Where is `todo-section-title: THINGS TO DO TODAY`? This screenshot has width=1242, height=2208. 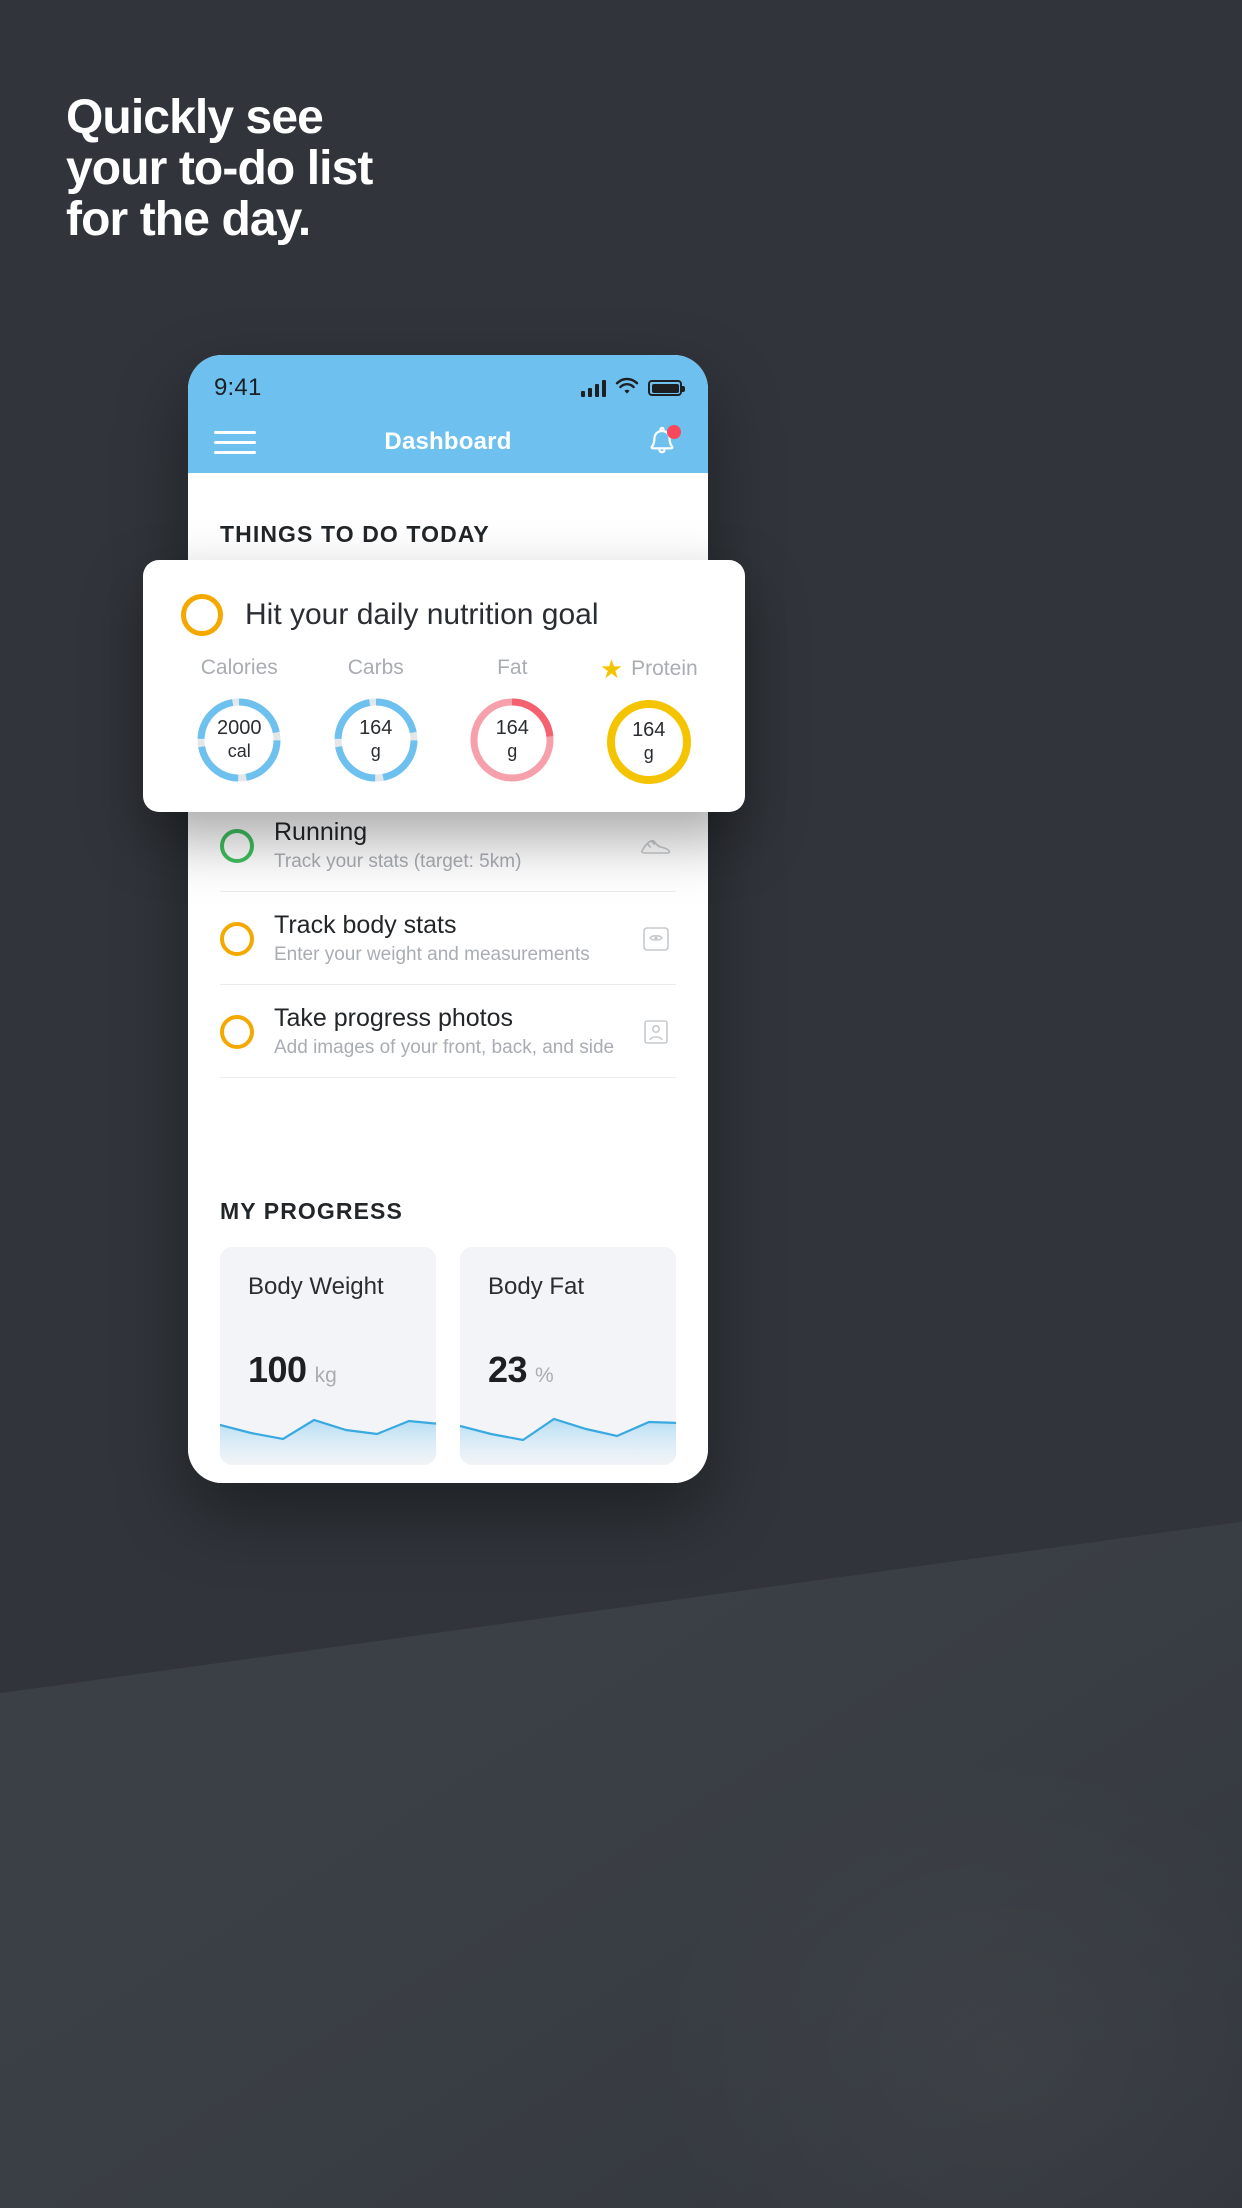 todo-section-title: THINGS TO DO TODAY is located at coordinates (355, 534).